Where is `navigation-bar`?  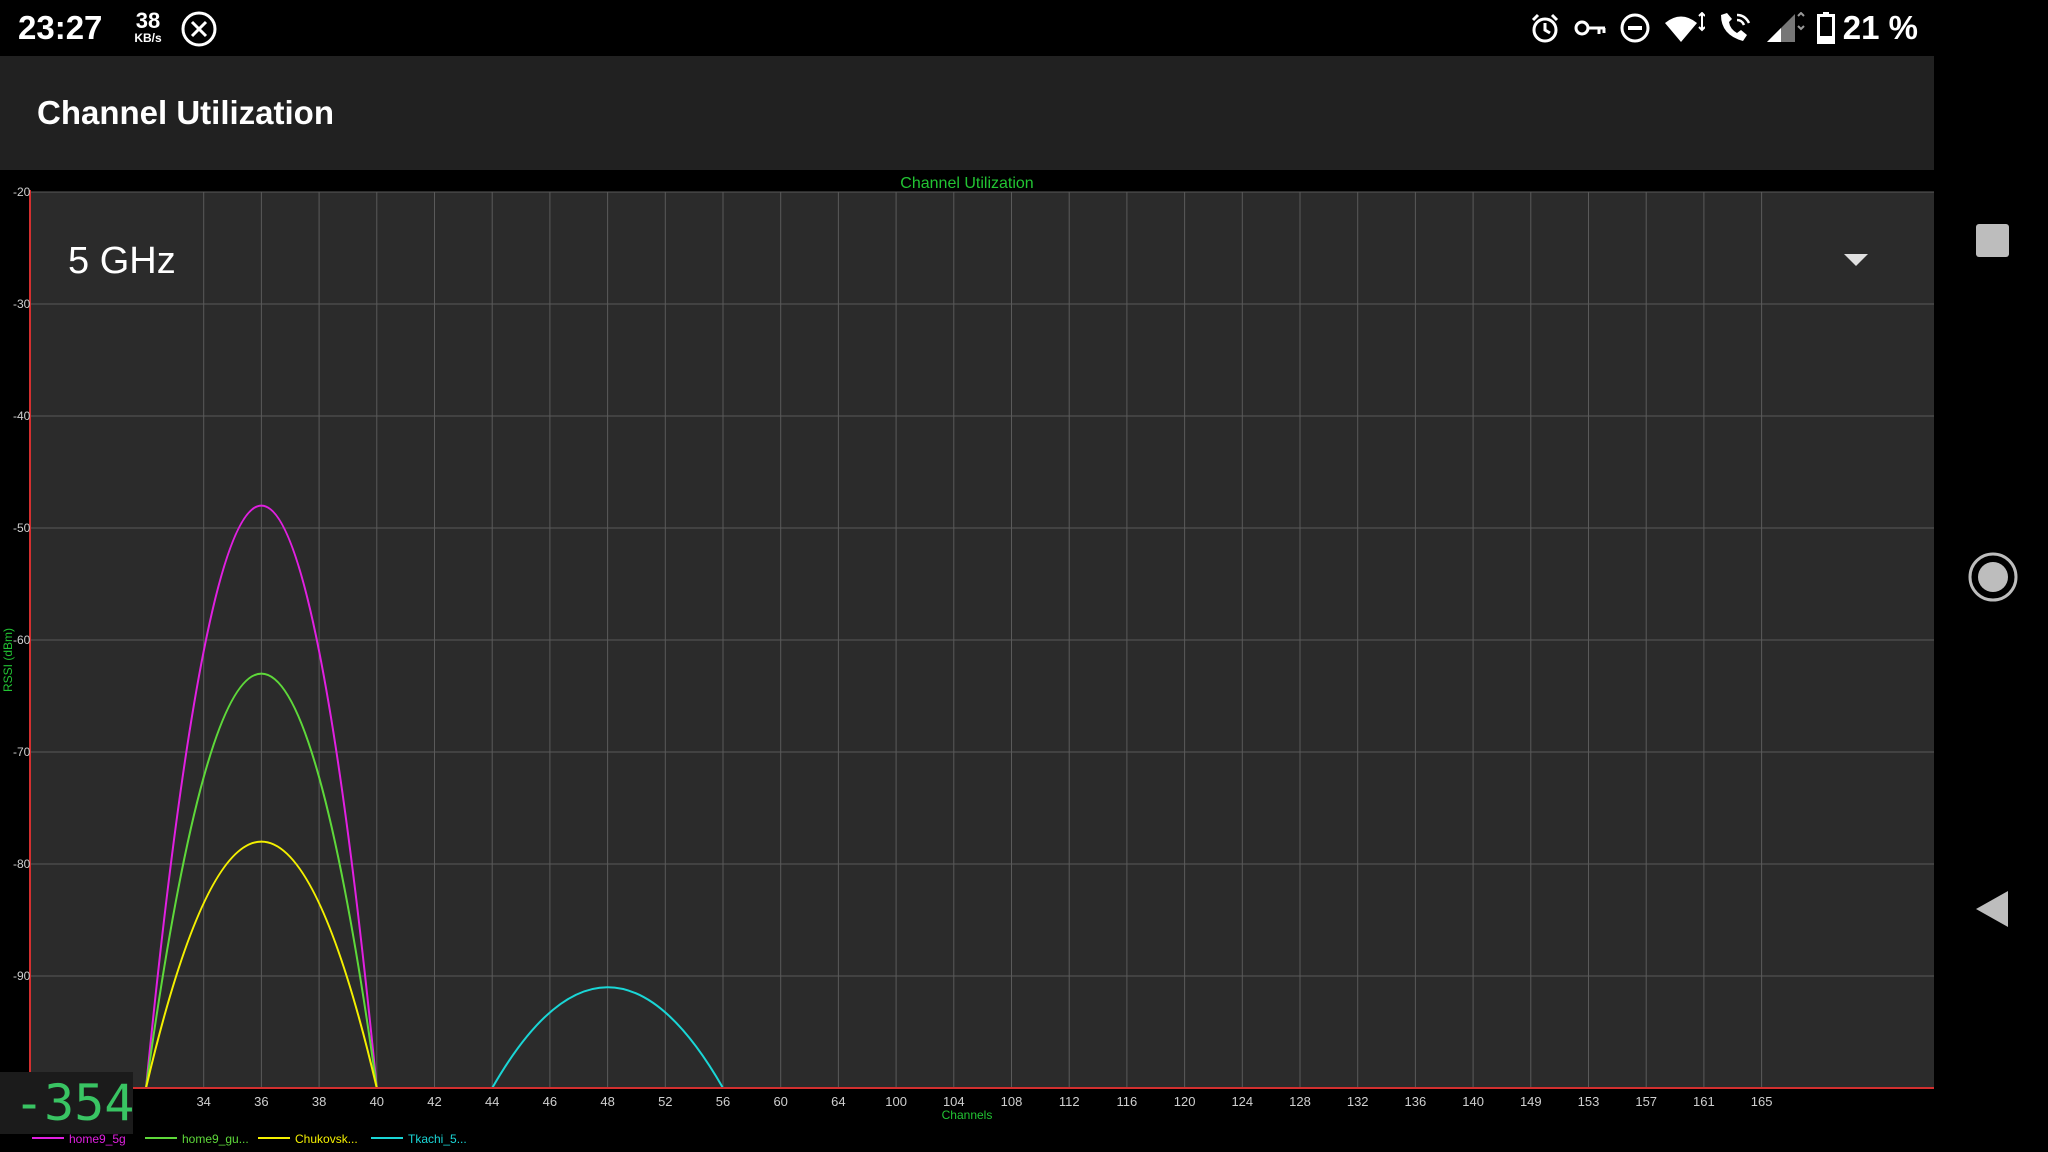 navigation-bar is located at coordinates (1991, 576).